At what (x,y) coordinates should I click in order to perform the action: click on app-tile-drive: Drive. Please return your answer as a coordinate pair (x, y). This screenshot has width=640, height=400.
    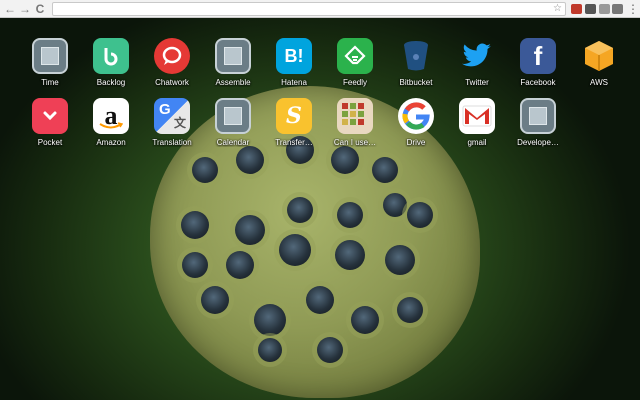
    Looking at the image, I should click on (416, 128).